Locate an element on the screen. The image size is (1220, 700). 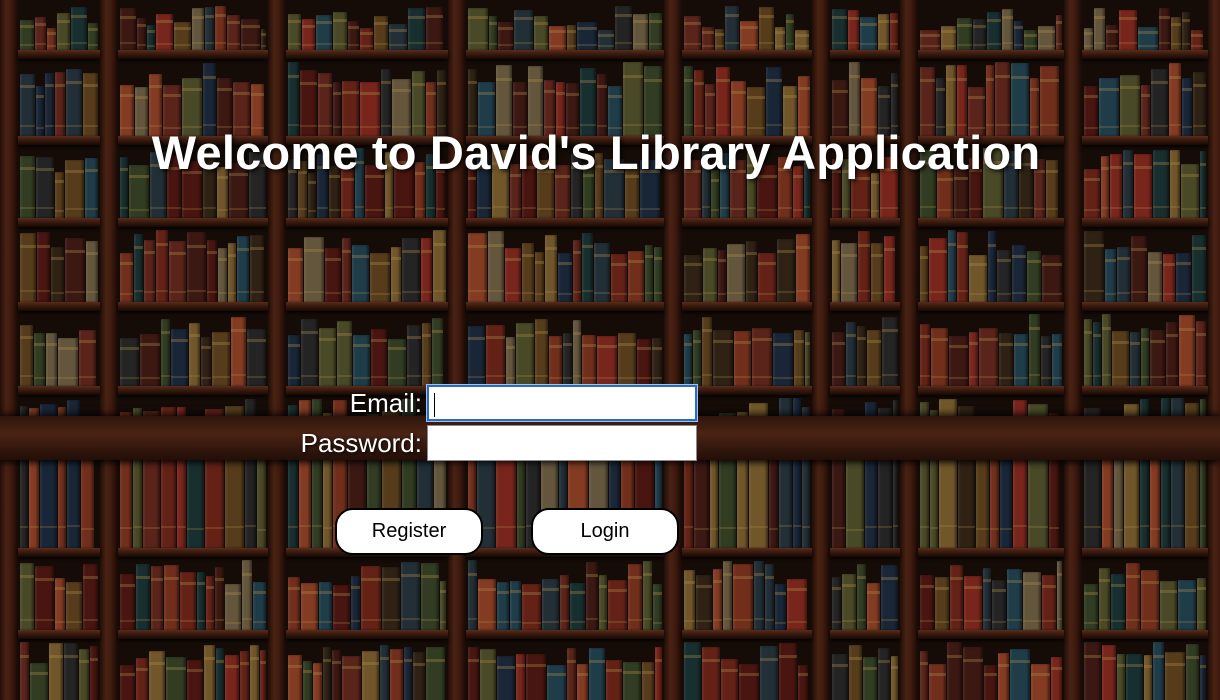
login-button: Login is located at coordinates (605, 531).